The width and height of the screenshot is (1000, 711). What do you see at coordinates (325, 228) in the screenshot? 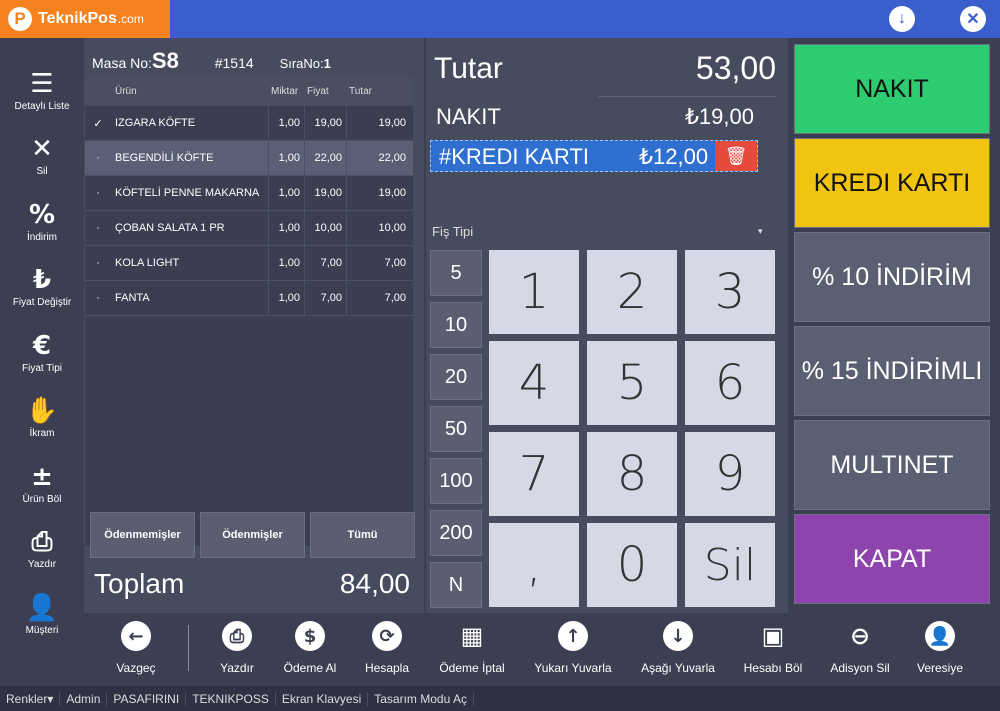
I see `product-price: 10,00` at bounding box center [325, 228].